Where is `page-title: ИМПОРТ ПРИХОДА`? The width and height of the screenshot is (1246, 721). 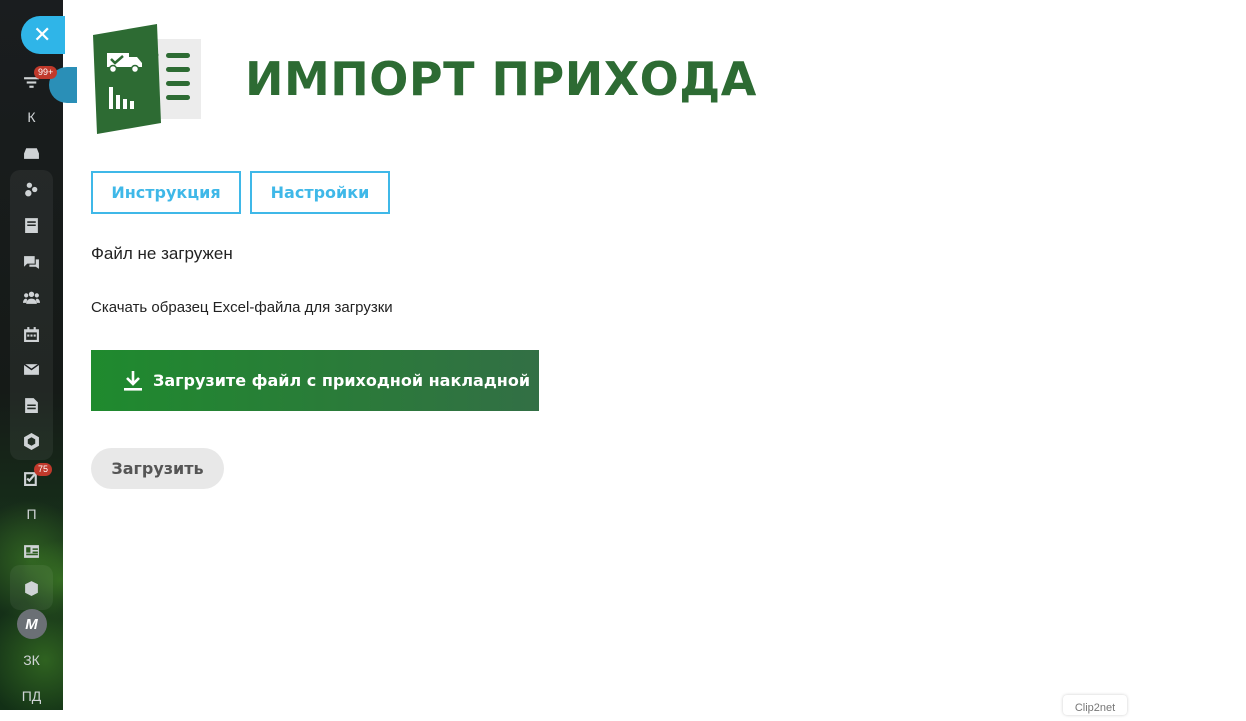 page-title: ИМПОРТ ПРИХОДА is located at coordinates (501, 79).